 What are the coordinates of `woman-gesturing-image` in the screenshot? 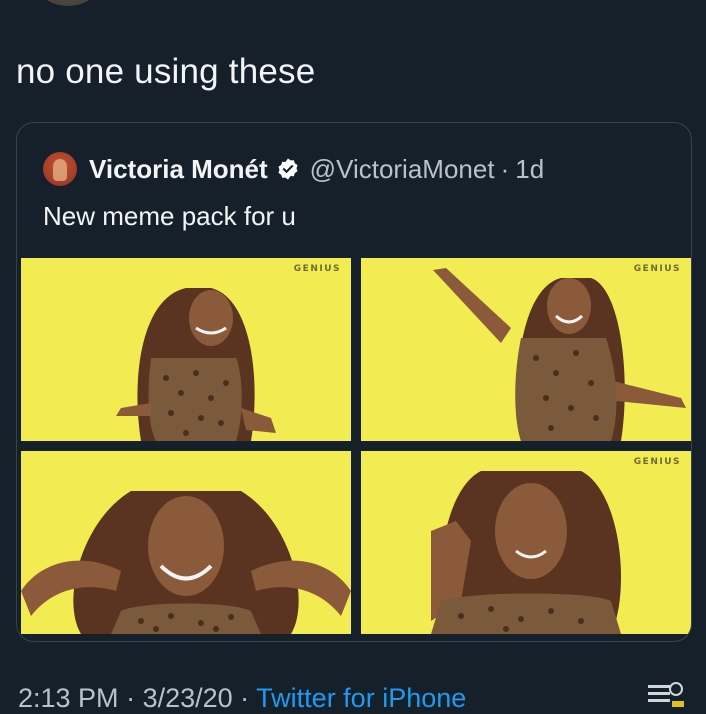 It's located at (196, 364).